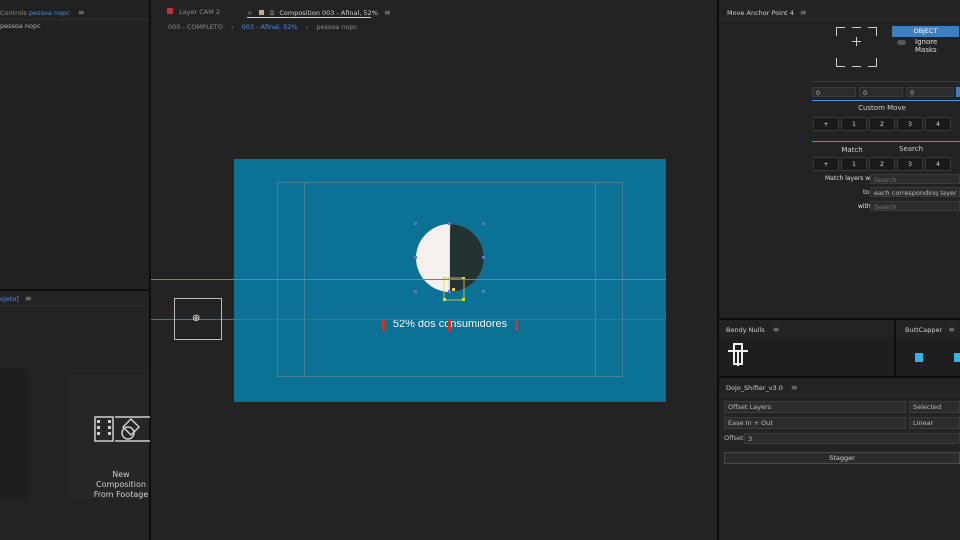 This screenshot has height=540, width=960. Describe the element at coordinates (9, 299) in the screenshot. I see `tab-label: ojeto]` at that location.